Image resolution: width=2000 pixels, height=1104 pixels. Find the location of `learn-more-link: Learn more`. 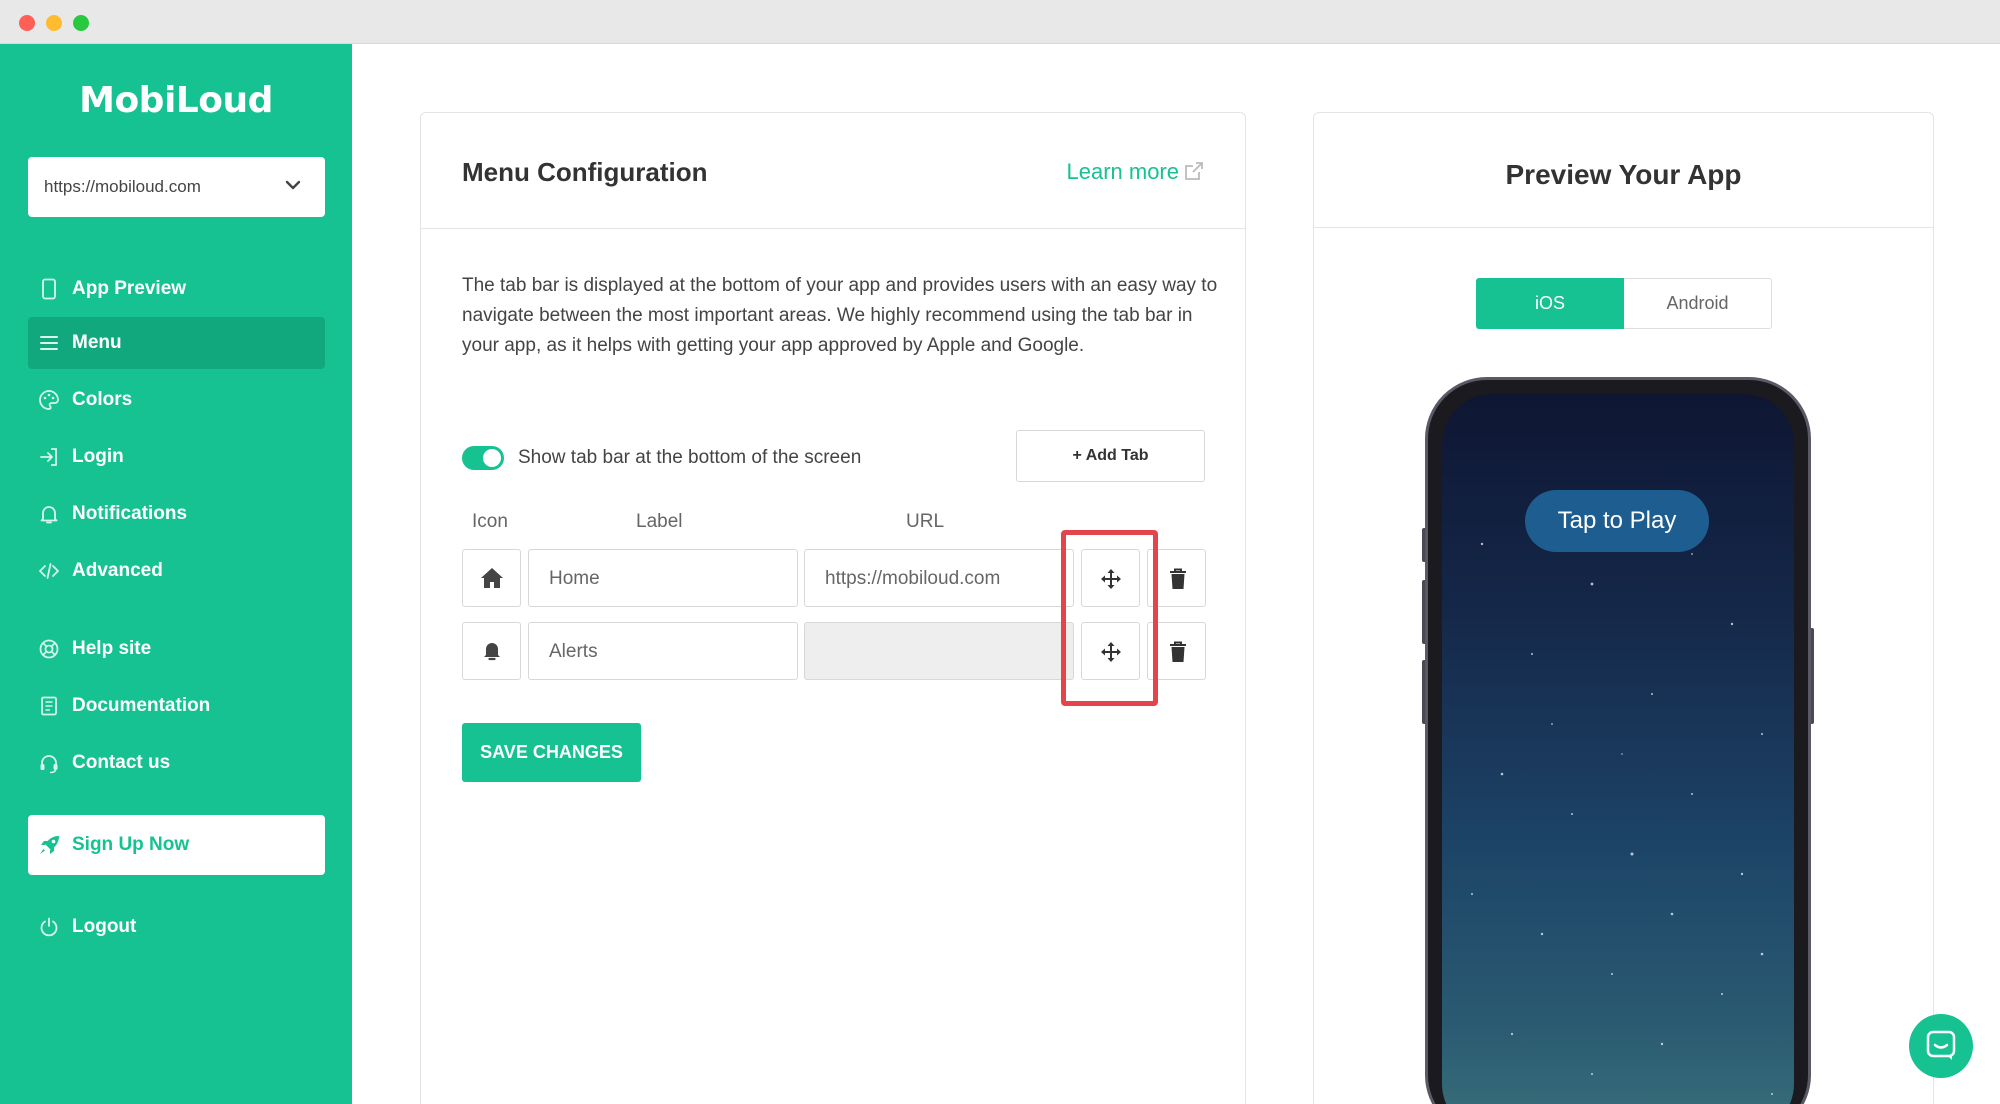

learn-more-link: Learn more is located at coordinates (1135, 172).